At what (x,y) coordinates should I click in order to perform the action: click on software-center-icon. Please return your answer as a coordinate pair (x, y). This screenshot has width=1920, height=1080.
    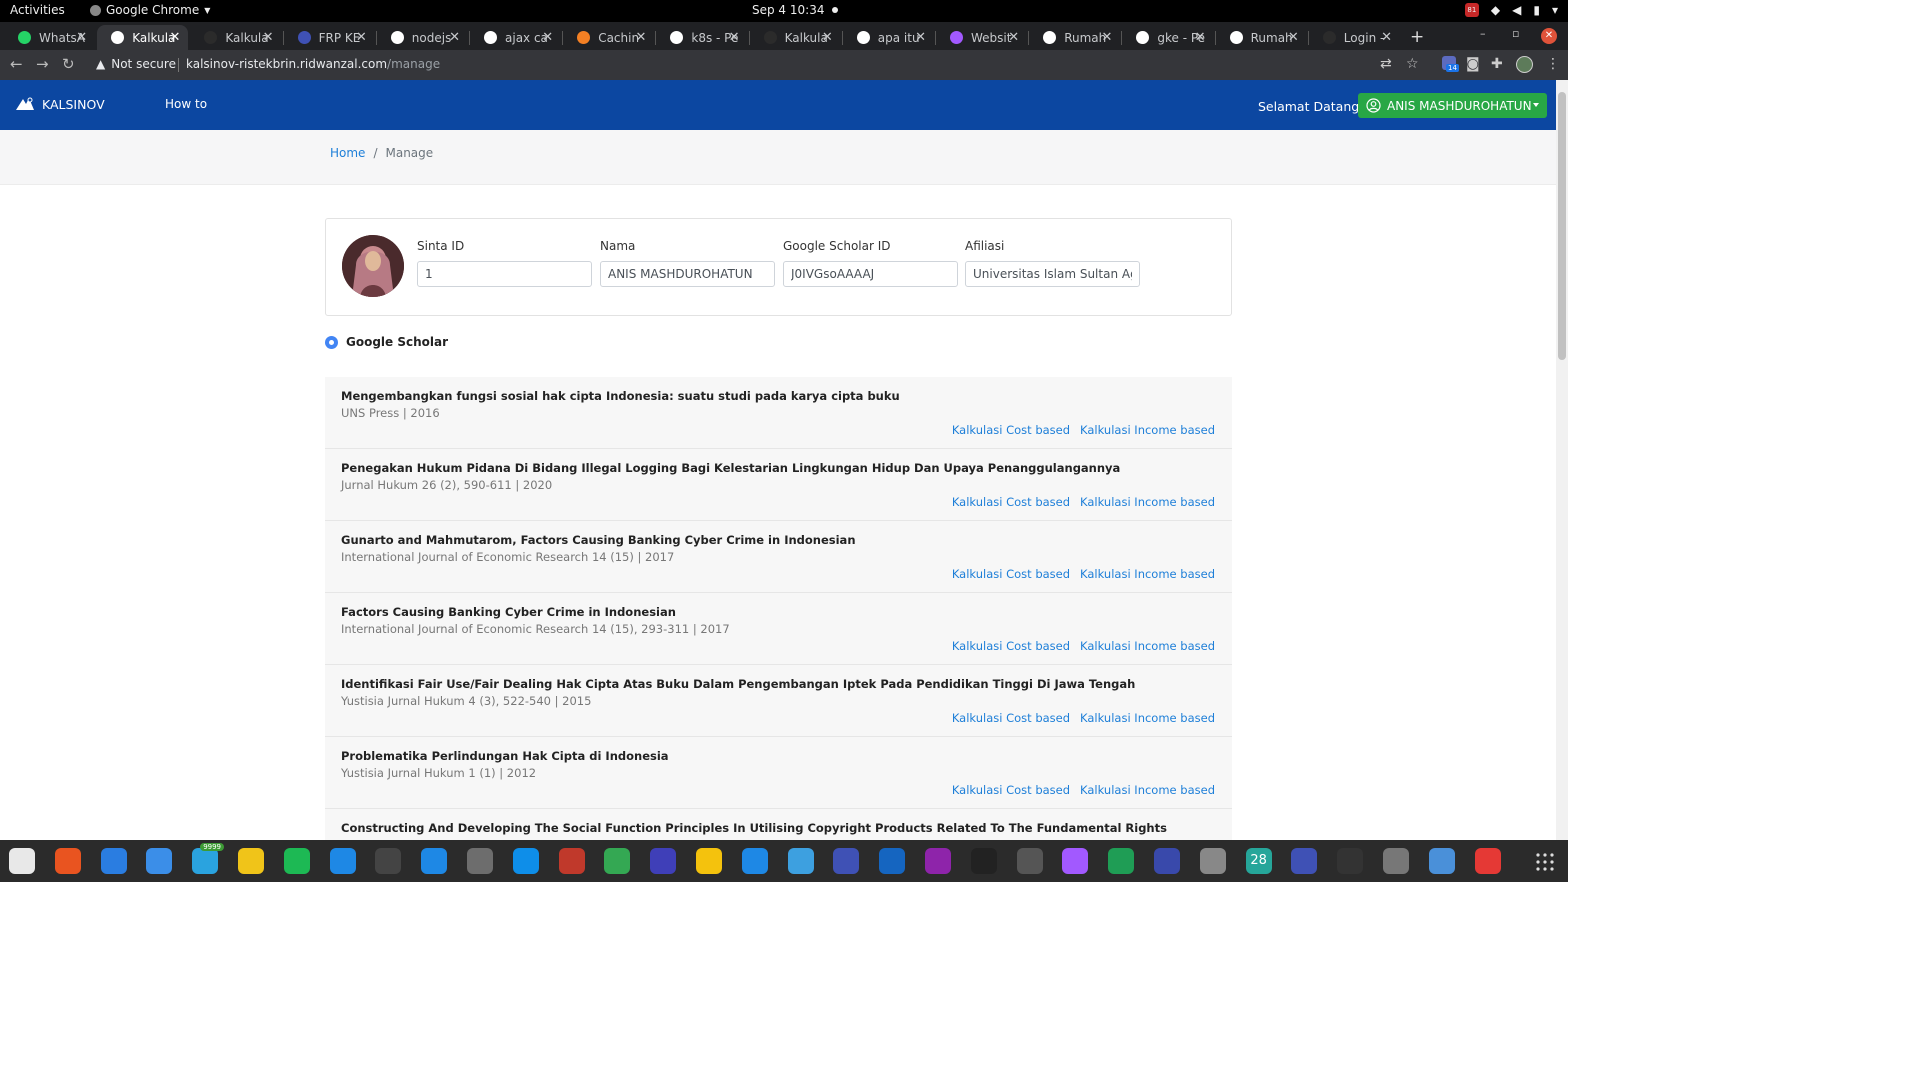
    Looking at the image, I should click on (67, 861).